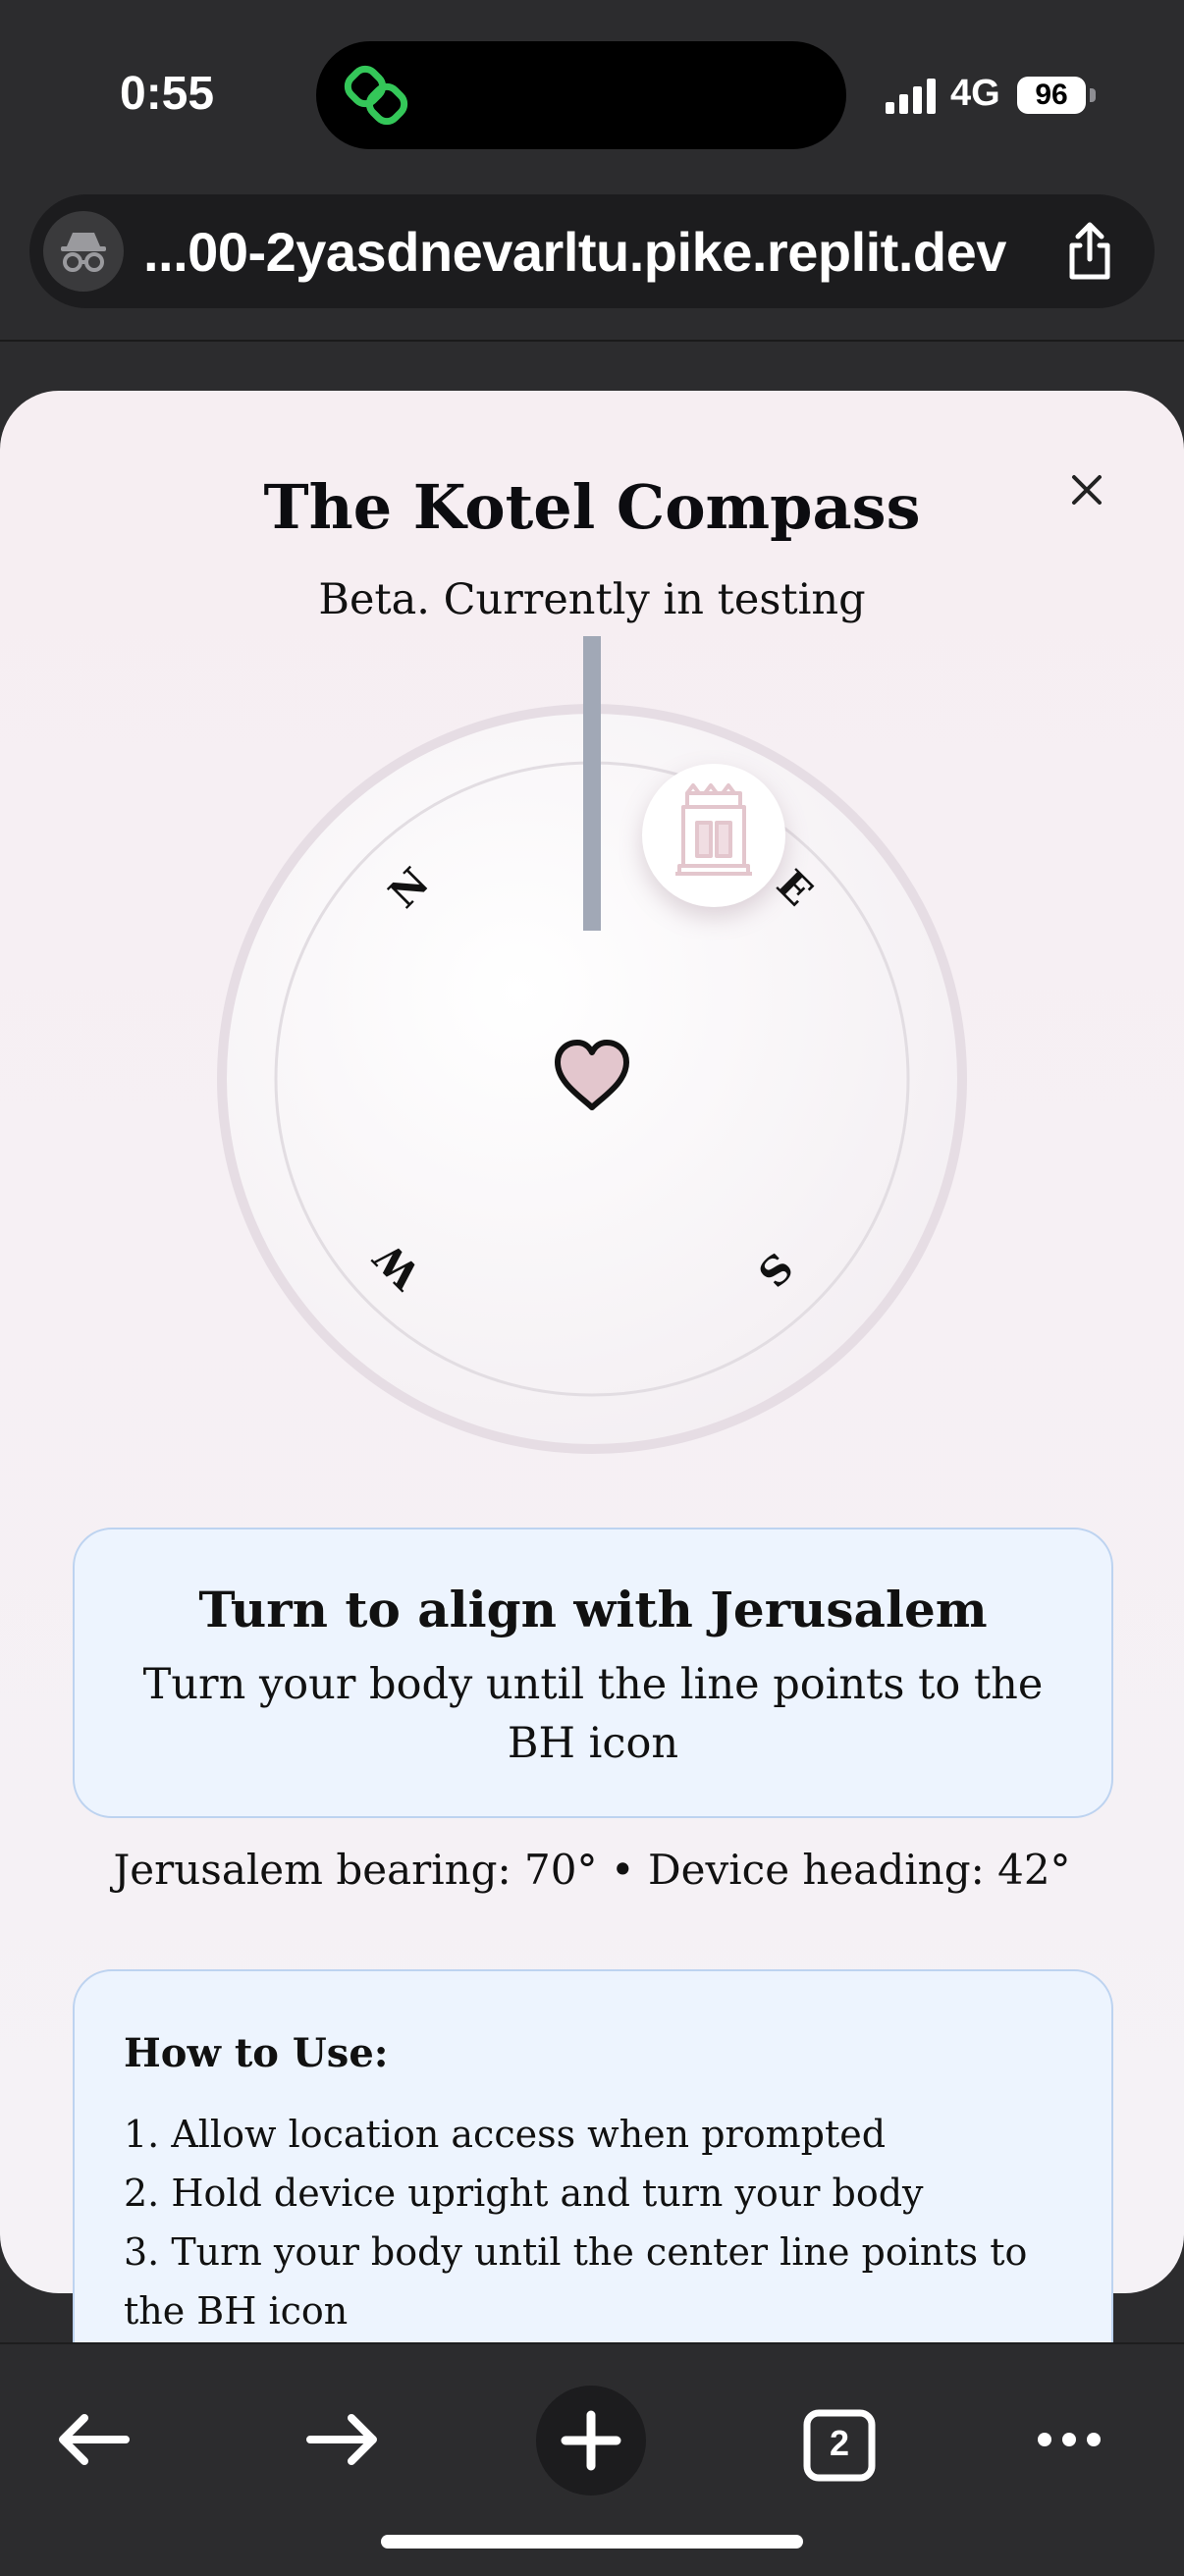 The image size is (1184, 2576). Describe the element at coordinates (839, 2443) in the screenshot. I see `tab-count: 2` at that location.